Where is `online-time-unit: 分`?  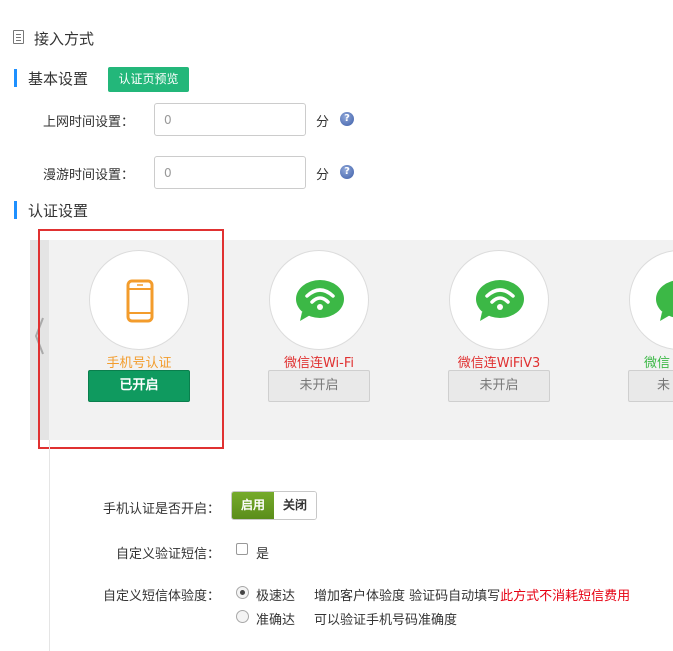 online-time-unit: 分 is located at coordinates (323, 122).